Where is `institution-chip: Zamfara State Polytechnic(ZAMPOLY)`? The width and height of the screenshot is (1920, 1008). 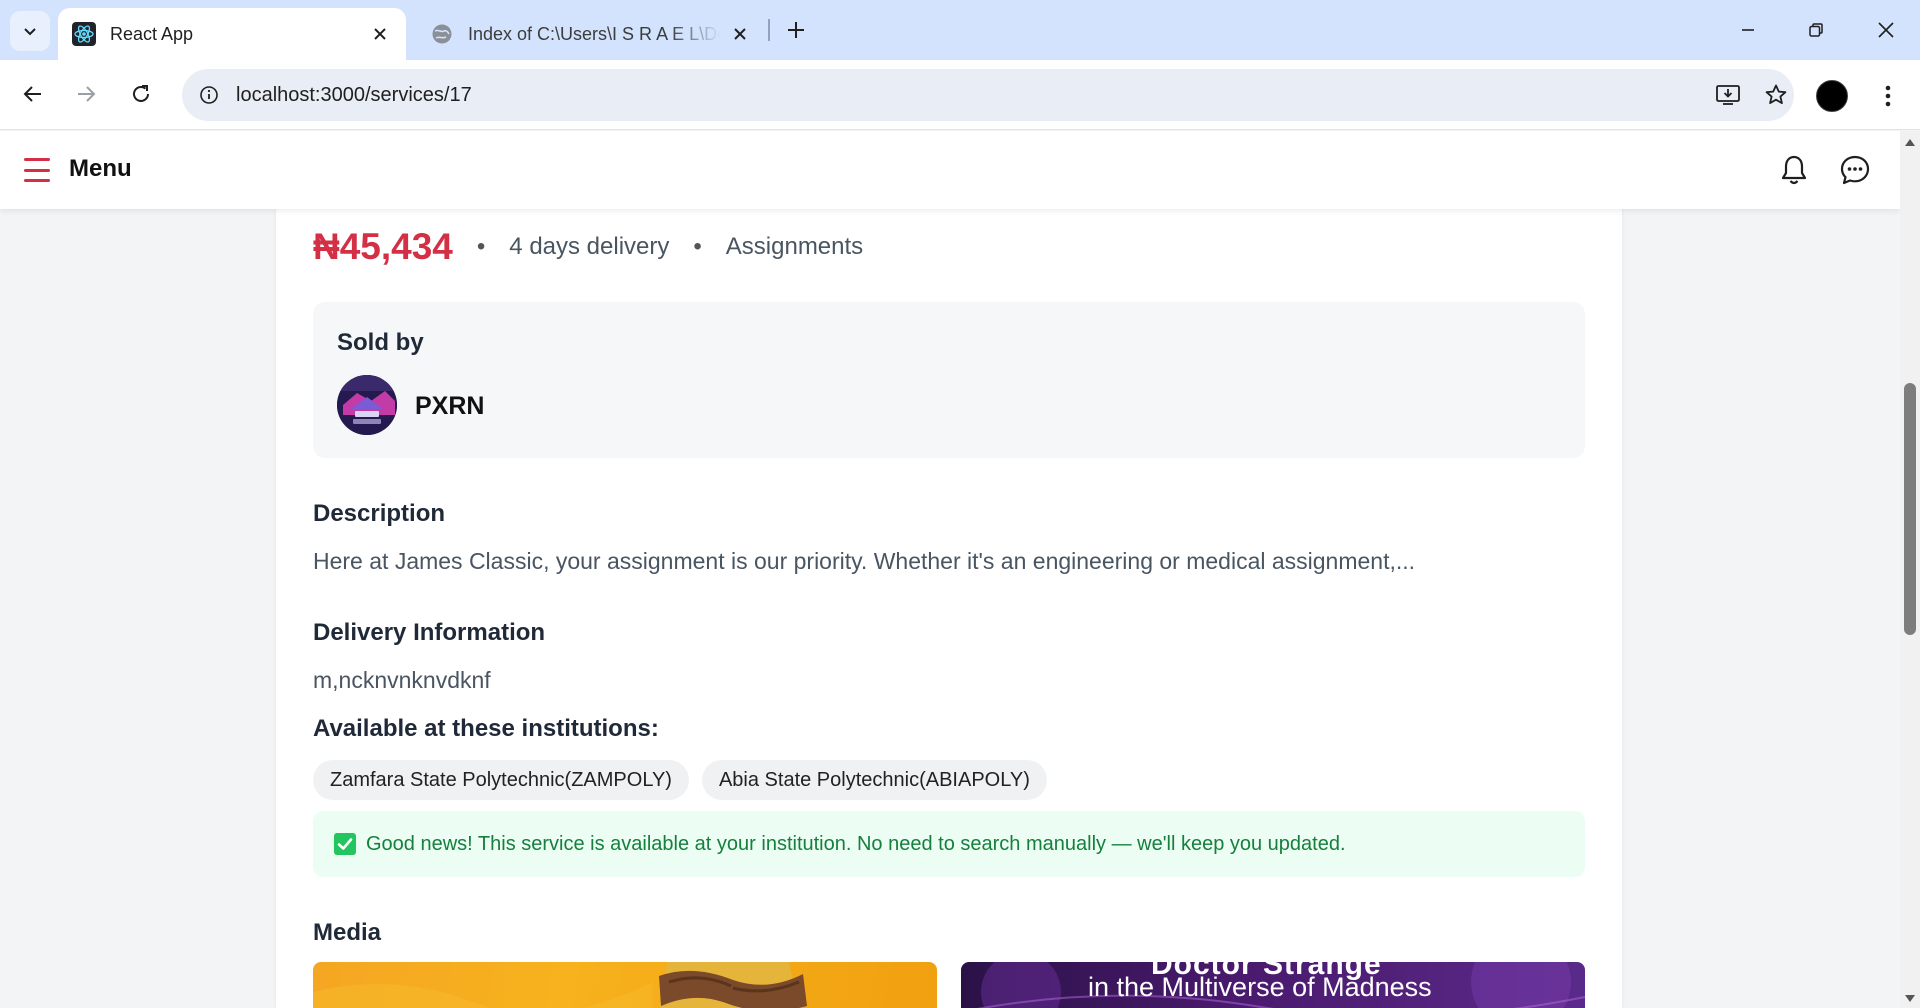 institution-chip: Zamfara State Polytechnic(ZAMPOLY) is located at coordinates (501, 780).